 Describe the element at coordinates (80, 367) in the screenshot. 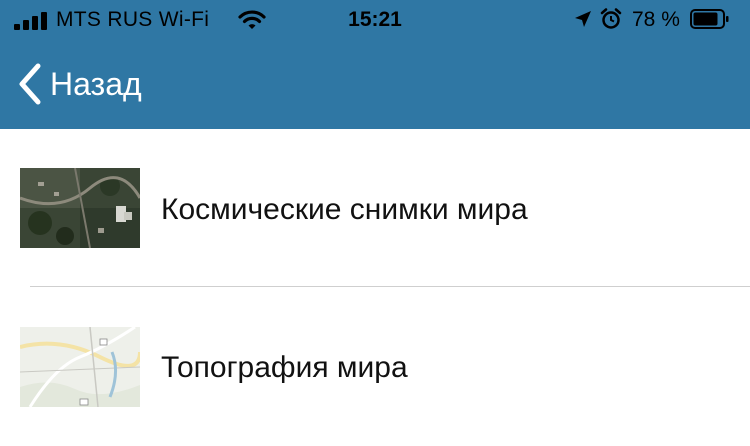

I see `topographic-map-thumbnail` at that location.